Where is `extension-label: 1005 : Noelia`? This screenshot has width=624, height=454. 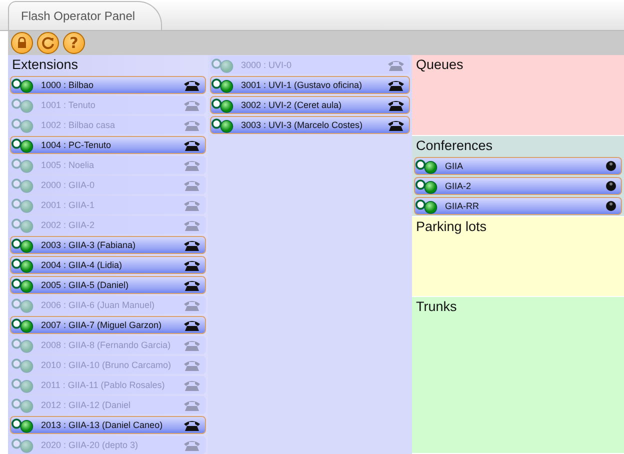 extension-label: 1005 : Noelia is located at coordinates (68, 165).